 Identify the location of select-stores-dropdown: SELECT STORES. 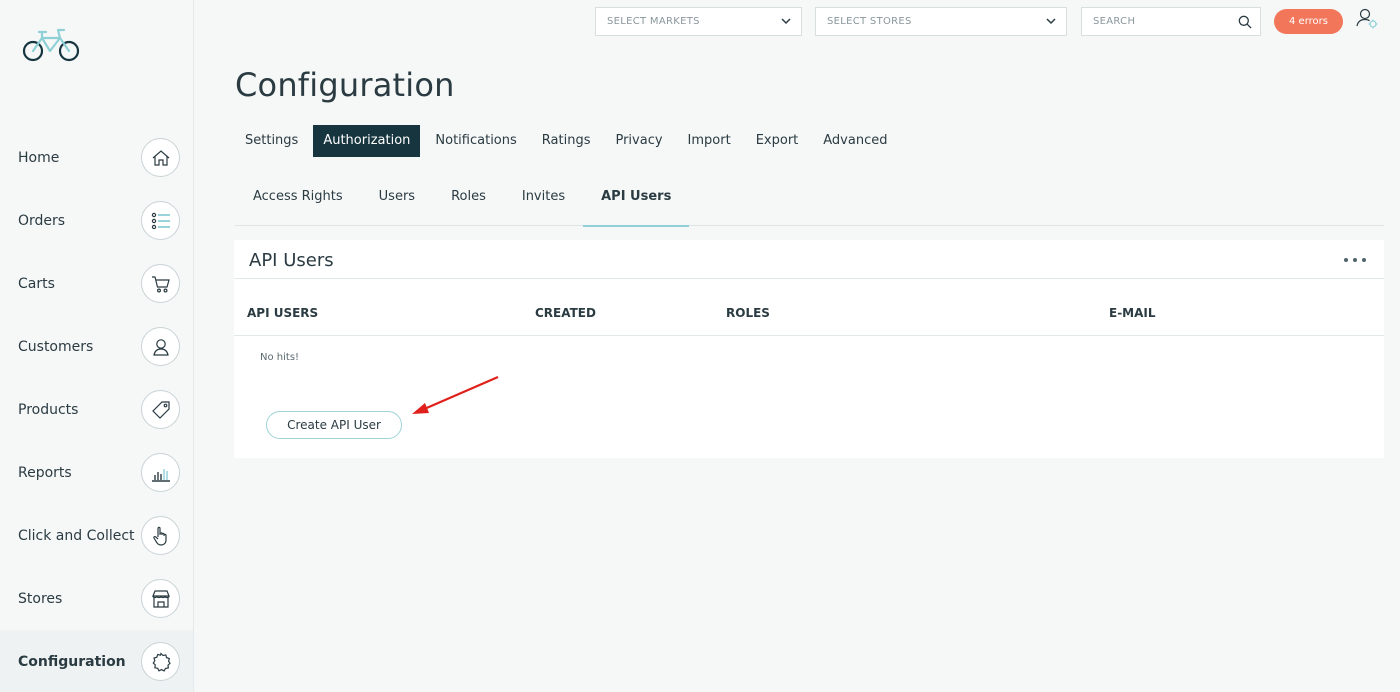
(941, 21).